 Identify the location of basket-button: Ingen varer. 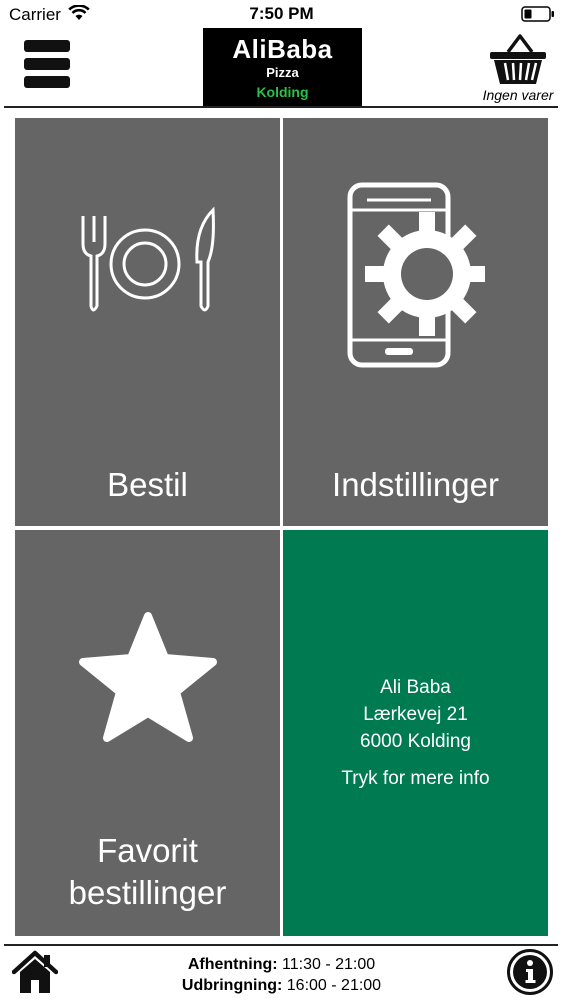
(518, 70).